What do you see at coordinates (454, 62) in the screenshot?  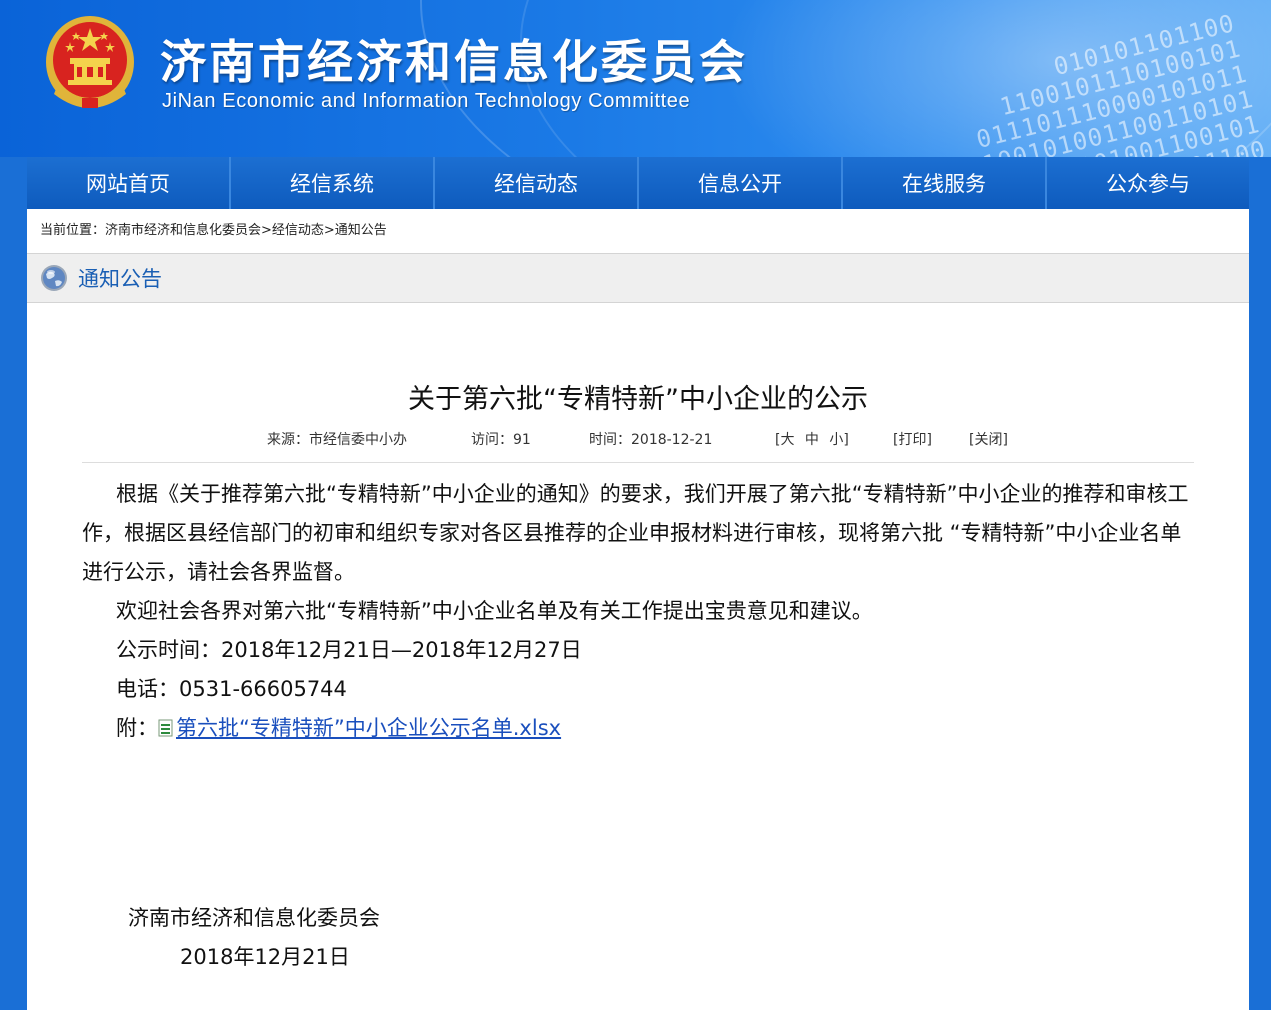 I see `site-title: 济南市经济和信息化委员会` at bounding box center [454, 62].